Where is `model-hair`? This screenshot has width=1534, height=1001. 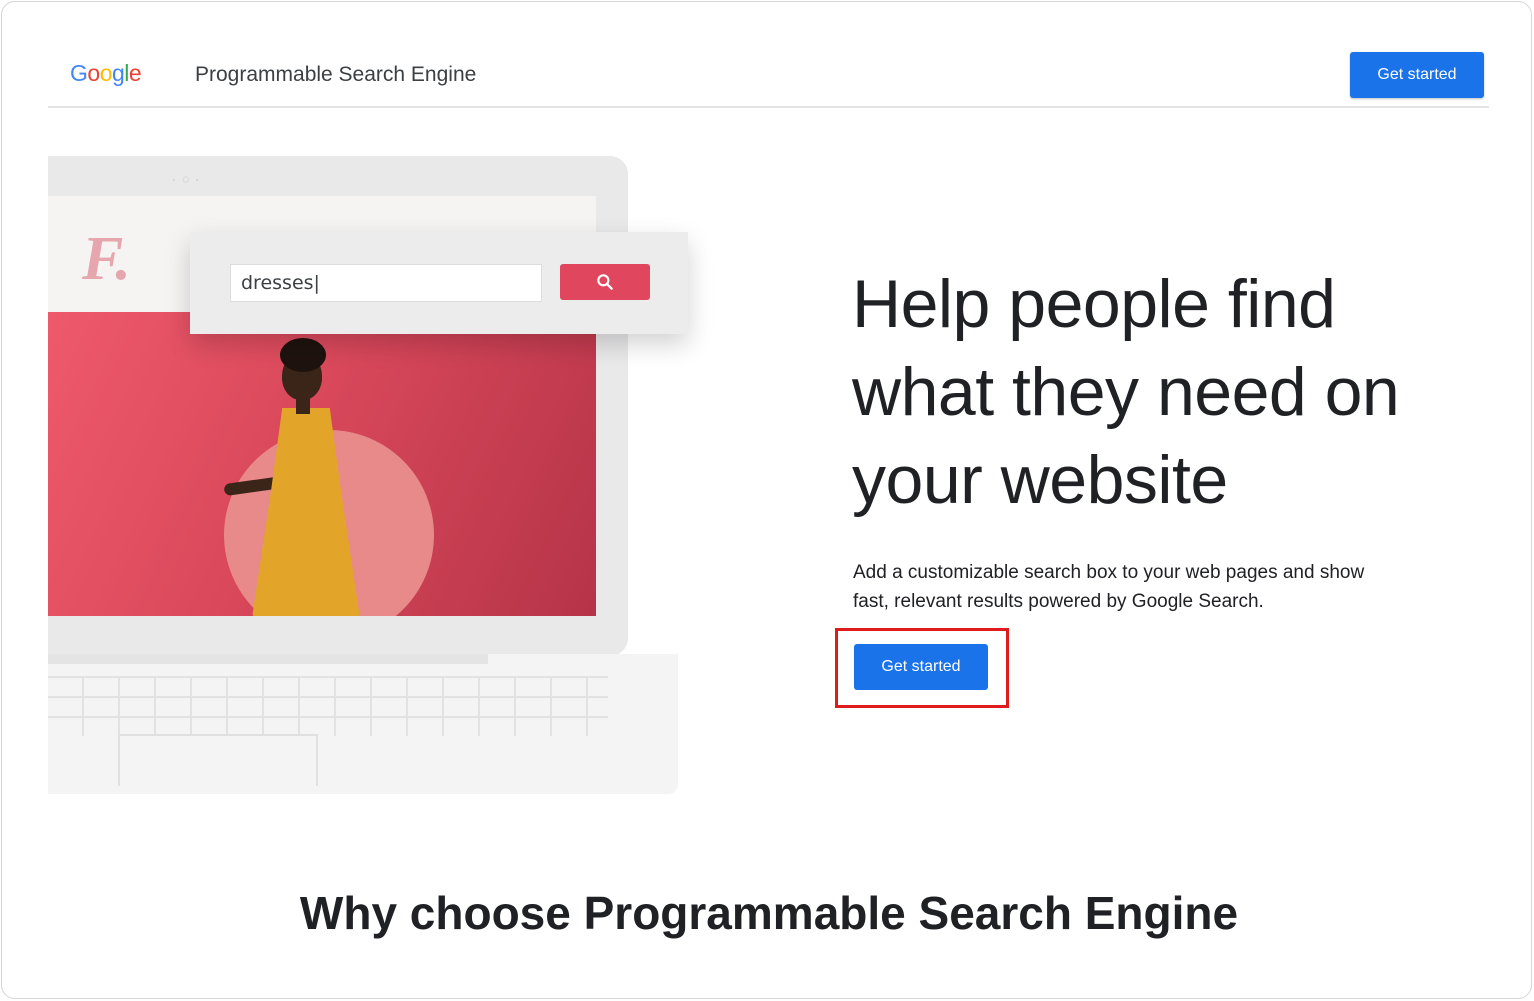 model-hair is located at coordinates (303, 355).